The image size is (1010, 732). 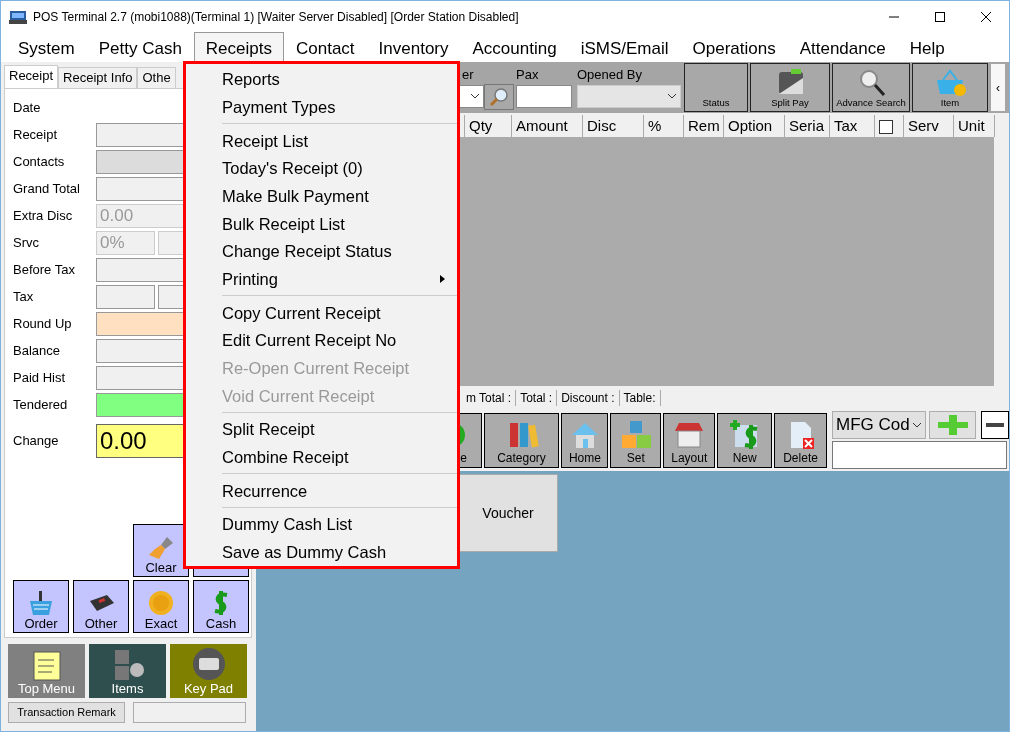 What do you see at coordinates (321, 313) in the screenshot?
I see `menu-item: Copy Current Receipt` at bounding box center [321, 313].